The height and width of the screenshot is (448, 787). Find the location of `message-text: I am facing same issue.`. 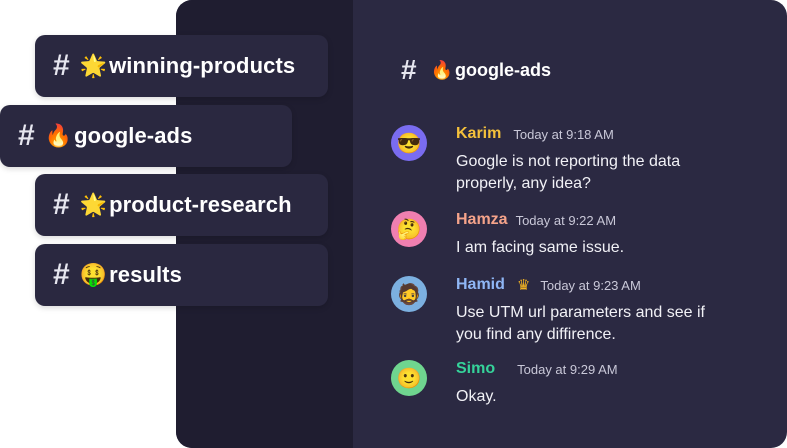

message-text: I am facing same issue. is located at coordinates (540, 247).